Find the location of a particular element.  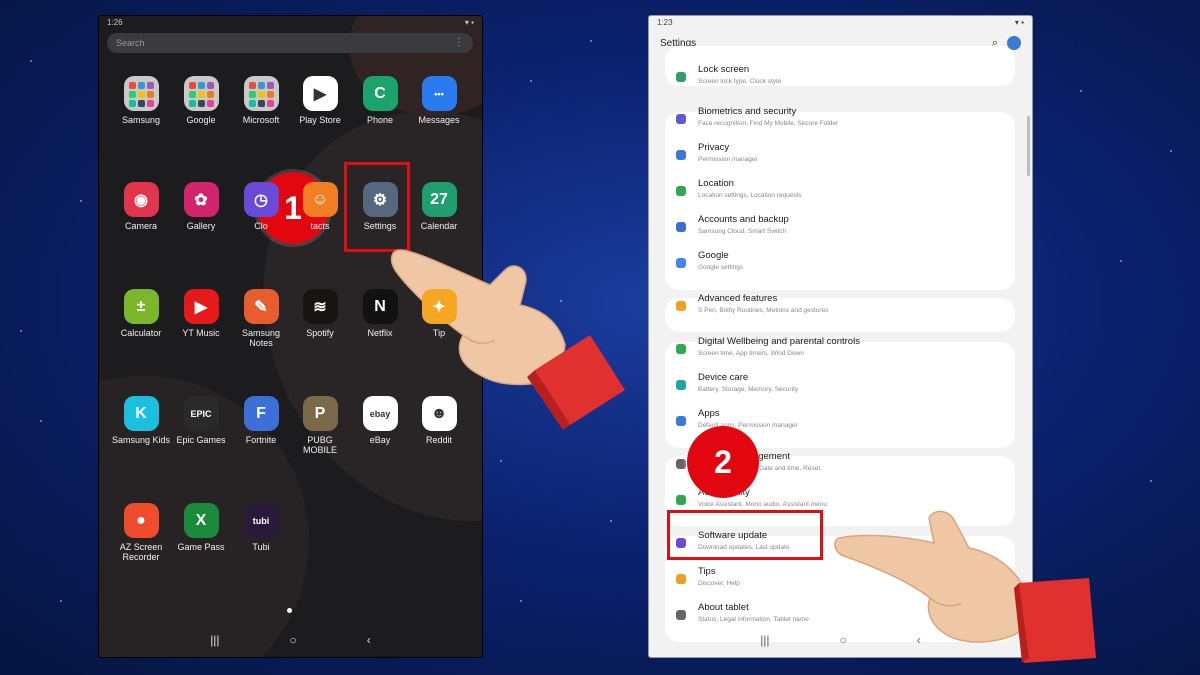

app-samsung: Samsung is located at coordinates (141, 100).